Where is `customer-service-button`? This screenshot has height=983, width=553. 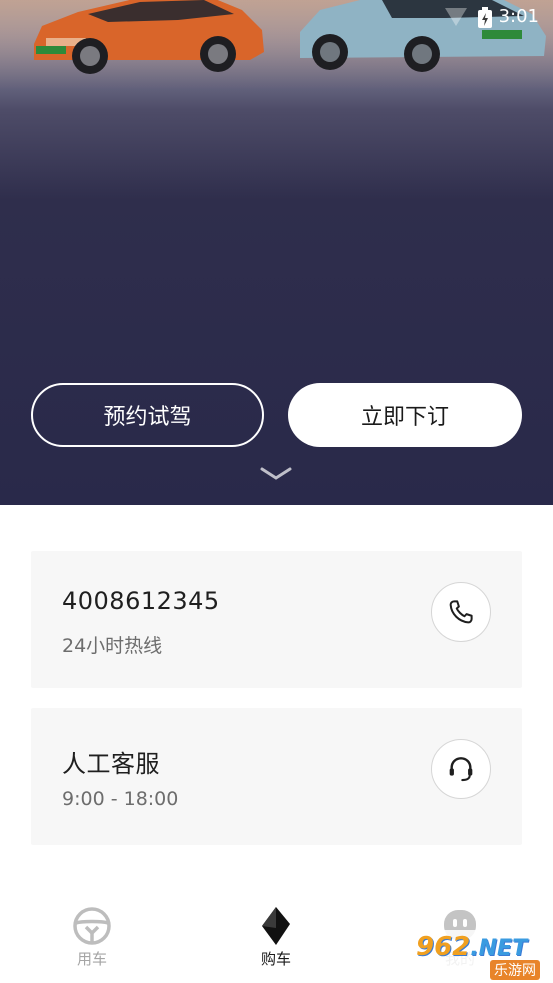
customer-service-button is located at coordinates (461, 769).